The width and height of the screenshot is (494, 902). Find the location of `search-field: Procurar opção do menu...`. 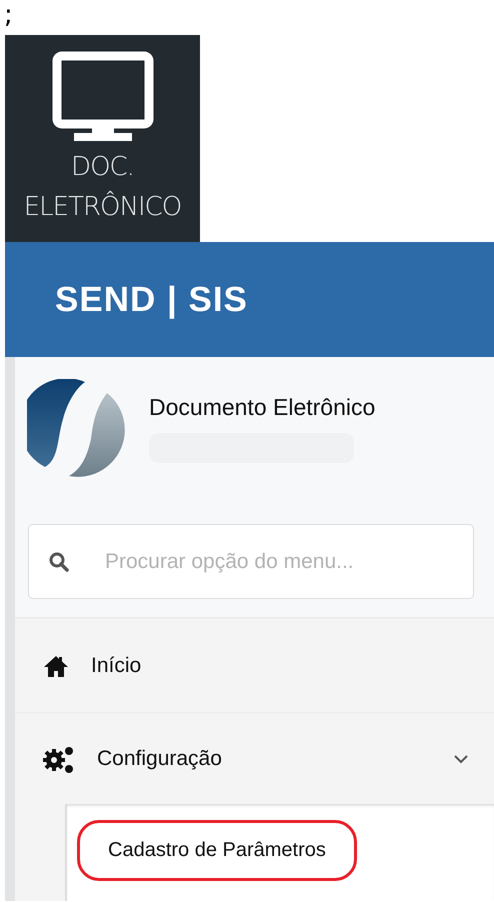

search-field: Procurar opção do menu... is located at coordinates (251, 561).